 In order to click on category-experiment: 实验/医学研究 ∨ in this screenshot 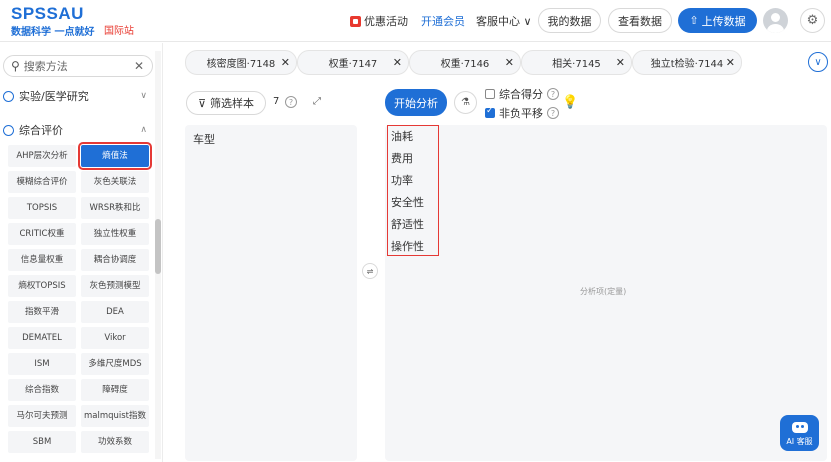, I will do `click(77, 96)`.